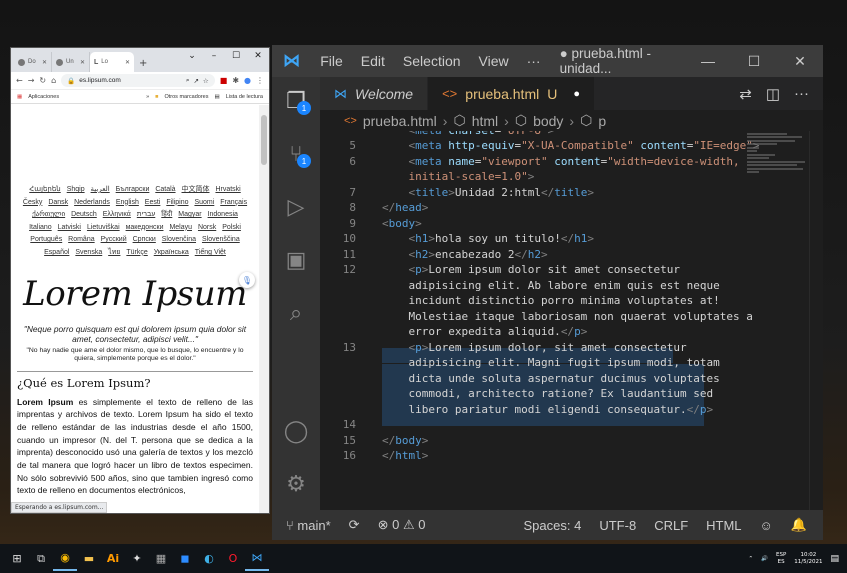 Image resolution: width=847 pixels, height=573 pixels. What do you see at coordinates (114, 252) in the screenshot?
I see `language-link: ไทย` at bounding box center [114, 252].